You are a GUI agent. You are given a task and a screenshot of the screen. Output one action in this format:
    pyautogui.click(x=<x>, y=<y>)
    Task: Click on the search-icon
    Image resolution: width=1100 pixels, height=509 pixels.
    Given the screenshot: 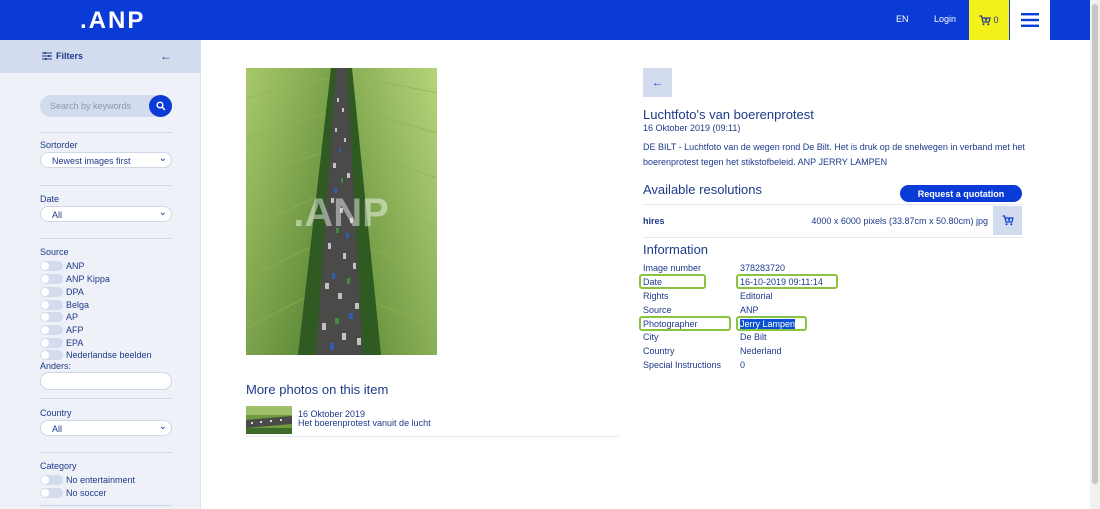 What is the action you would take?
    pyautogui.click(x=160, y=106)
    